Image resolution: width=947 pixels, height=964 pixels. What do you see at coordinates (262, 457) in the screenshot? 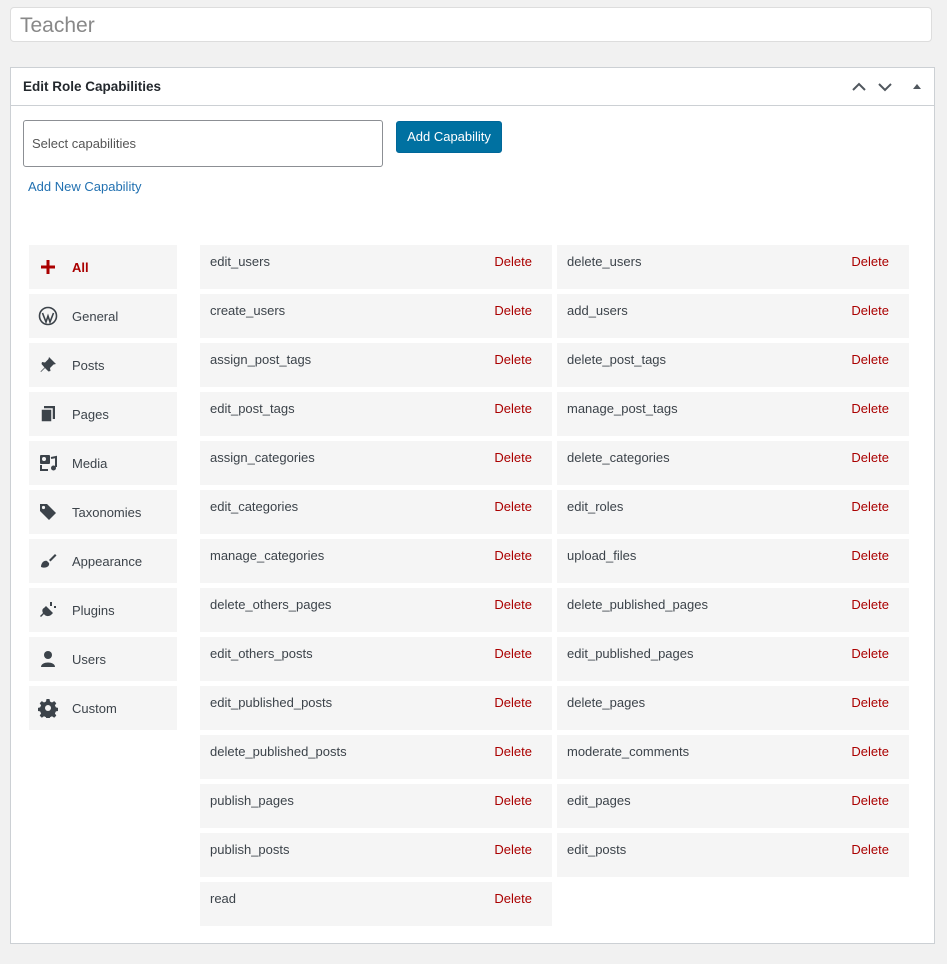
I see `capability-name: assign_categories` at bounding box center [262, 457].